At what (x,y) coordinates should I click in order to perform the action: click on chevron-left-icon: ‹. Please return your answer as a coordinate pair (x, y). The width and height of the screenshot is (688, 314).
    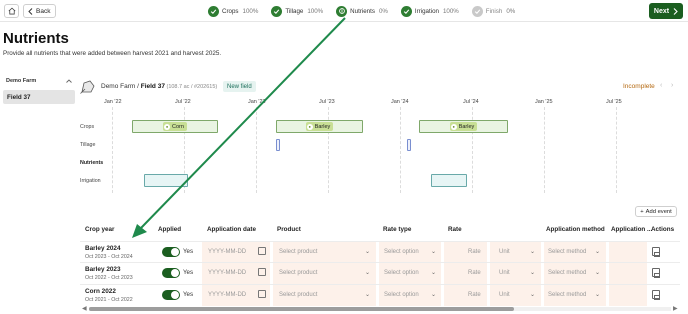
    Looking at the image, I should click on (661, 85).